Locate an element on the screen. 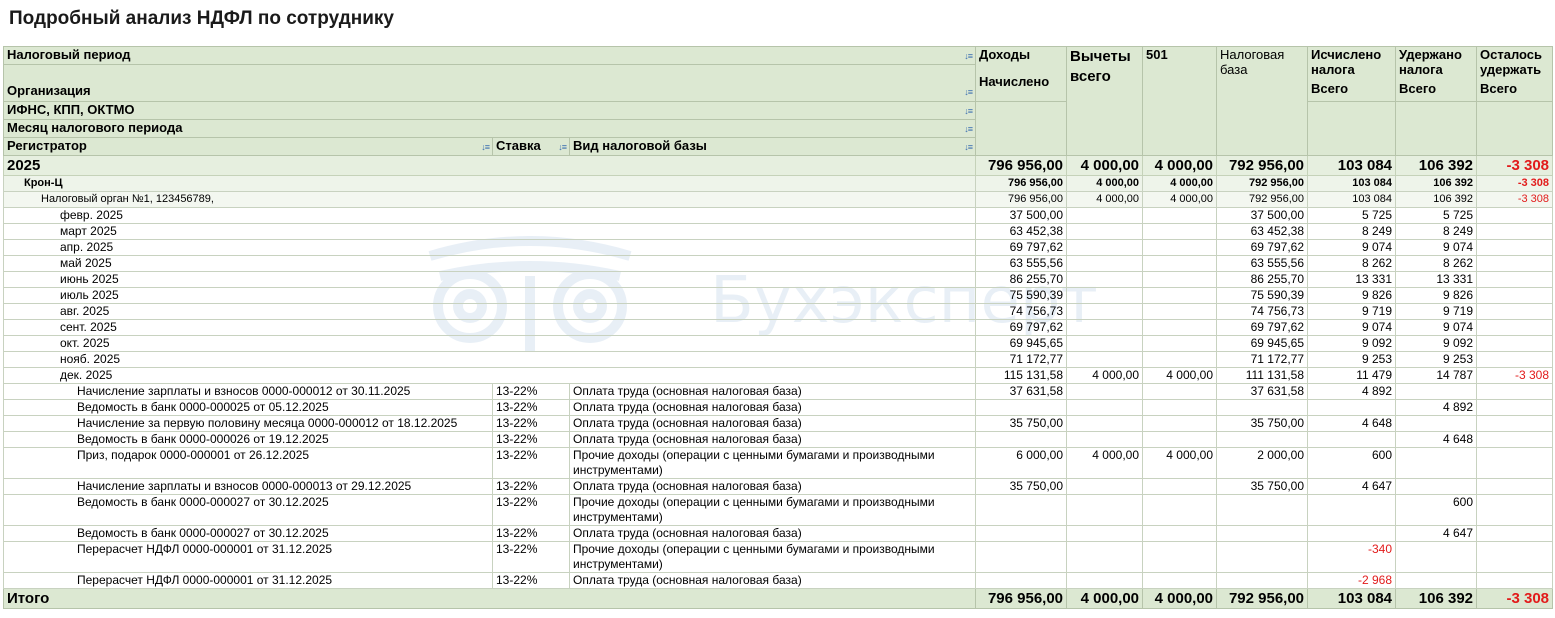  header-base-kind: Вид налоговой базы ↓≡ is located at coordinates (772, 146).